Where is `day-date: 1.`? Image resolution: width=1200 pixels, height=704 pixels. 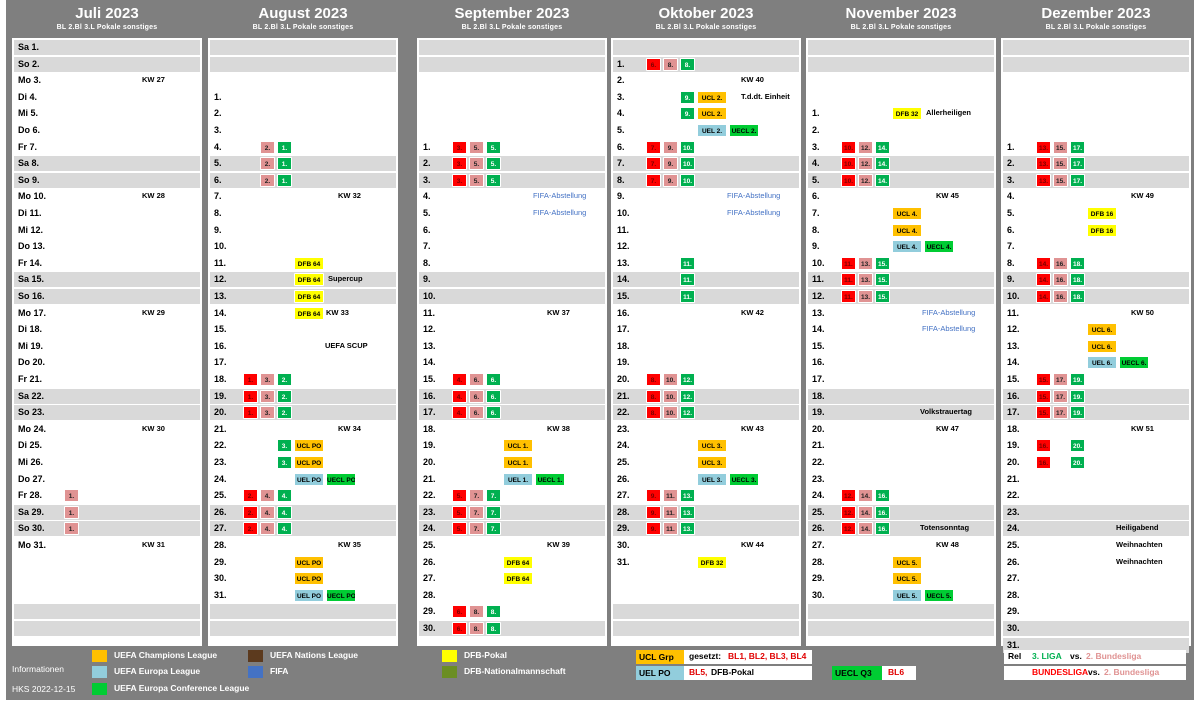
day-date: 1. is located at coordinates (427, 146).